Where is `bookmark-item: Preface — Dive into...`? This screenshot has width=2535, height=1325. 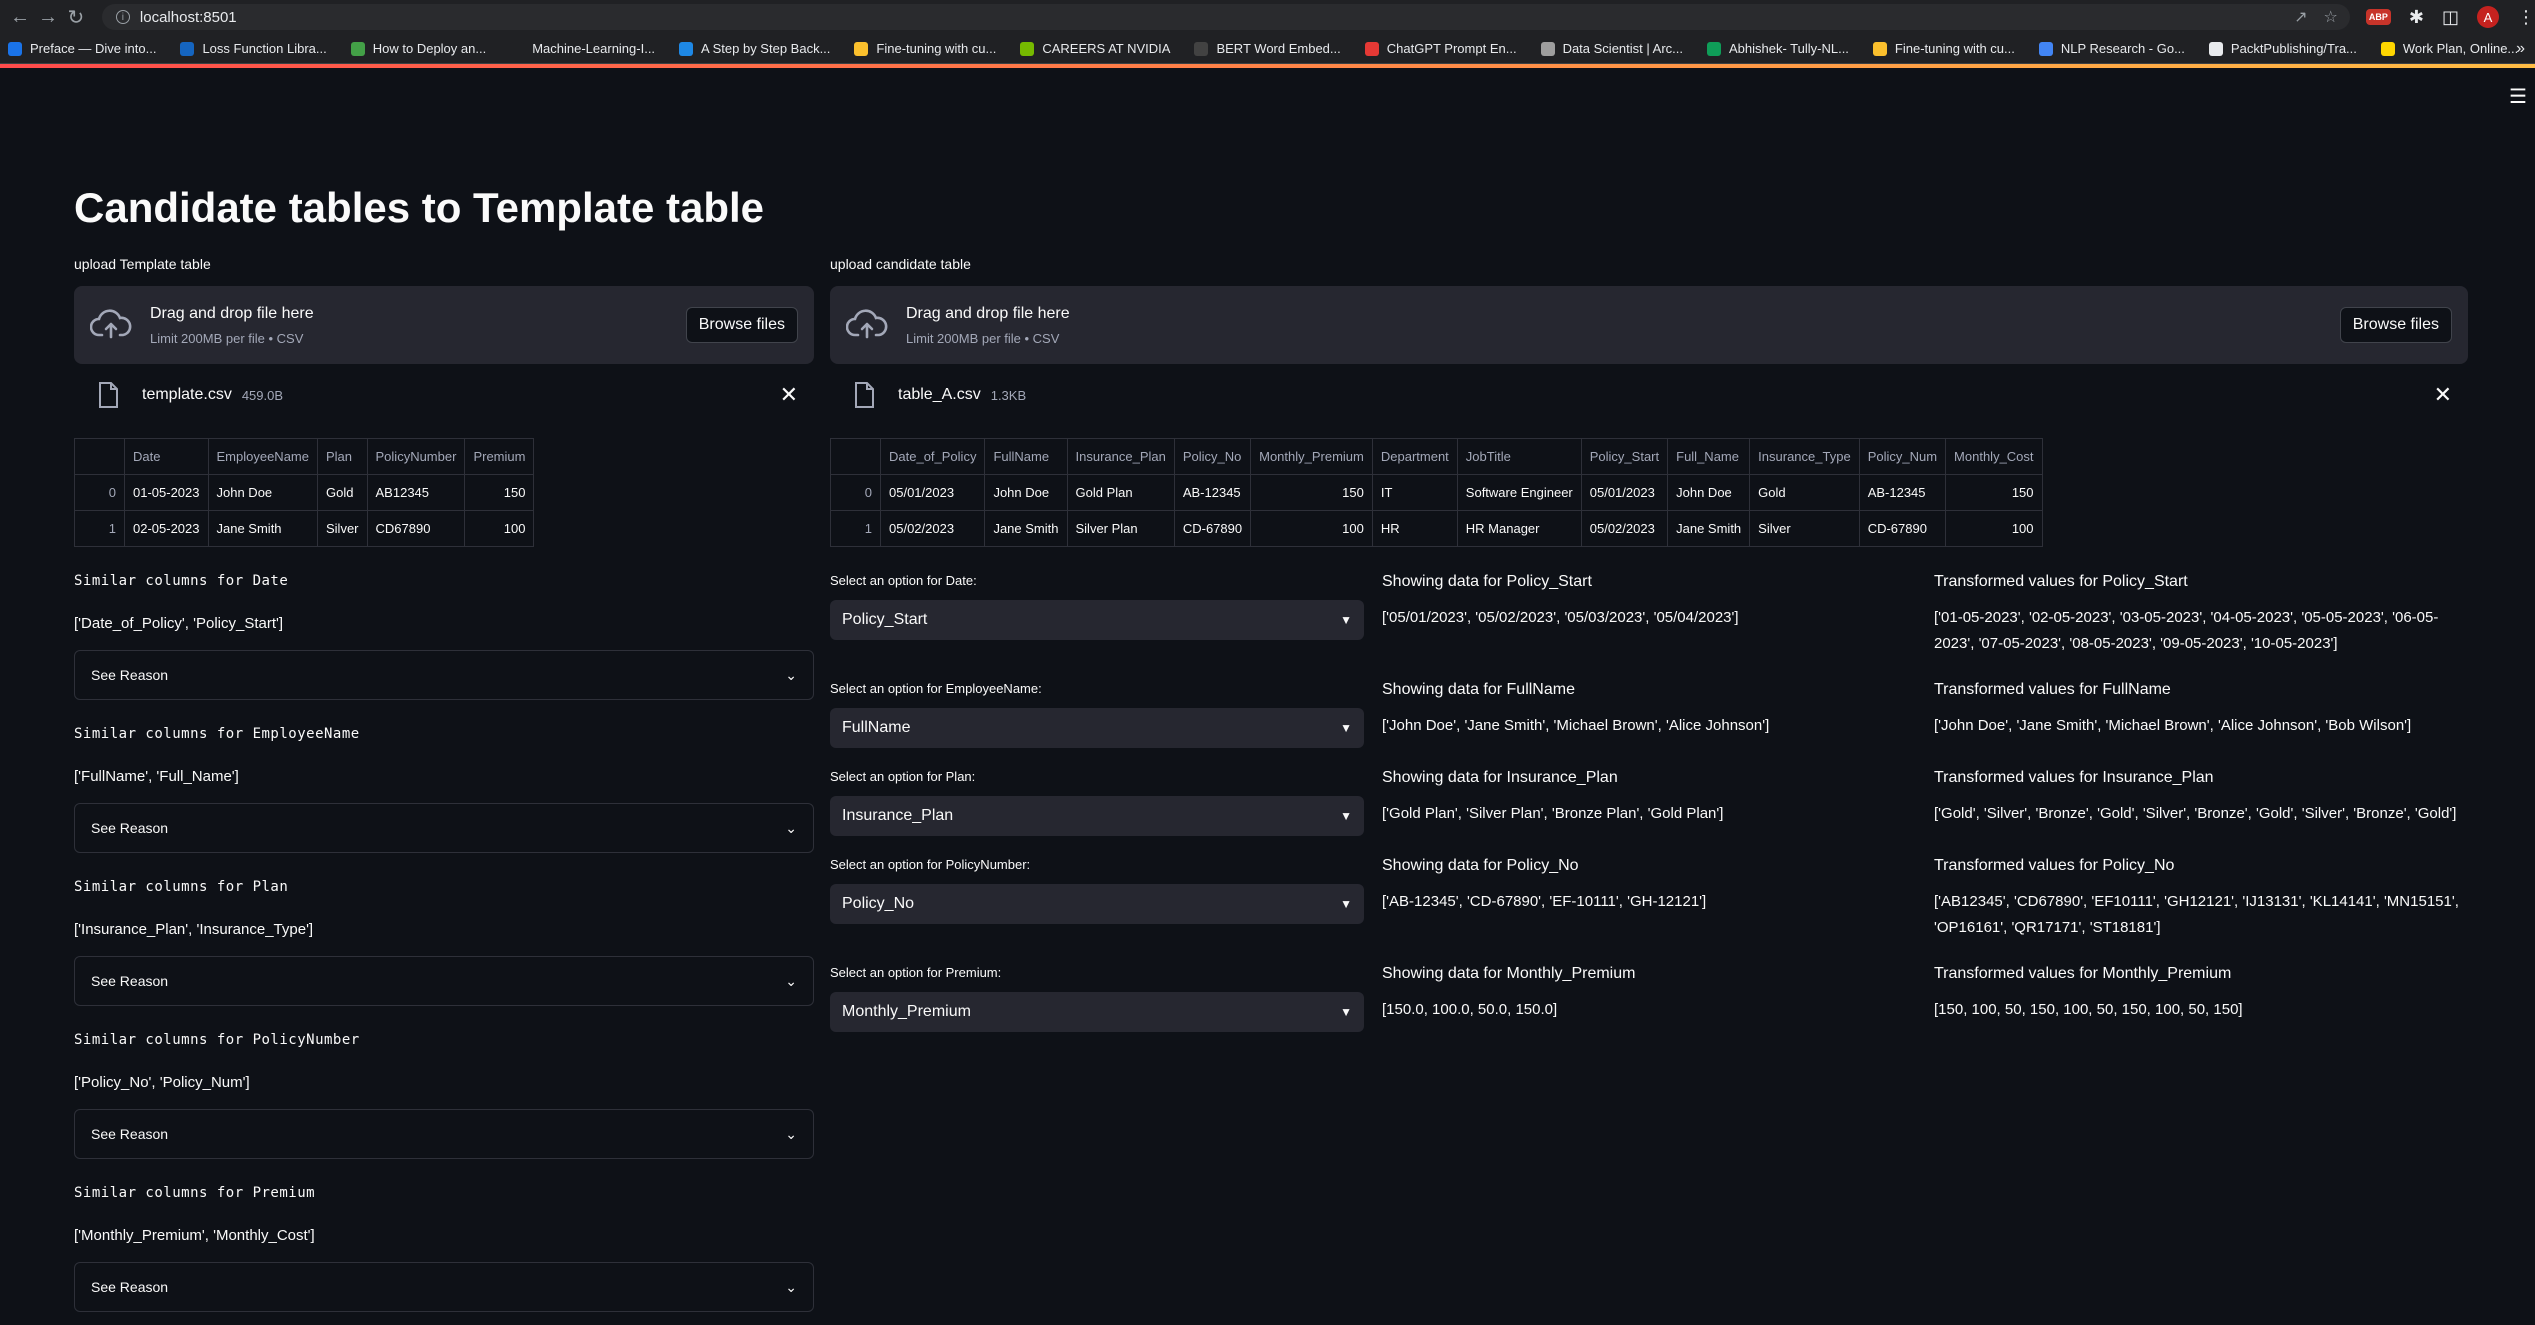
bookmark-item: Preface — Dive into... is located at coordinates (82, 48).